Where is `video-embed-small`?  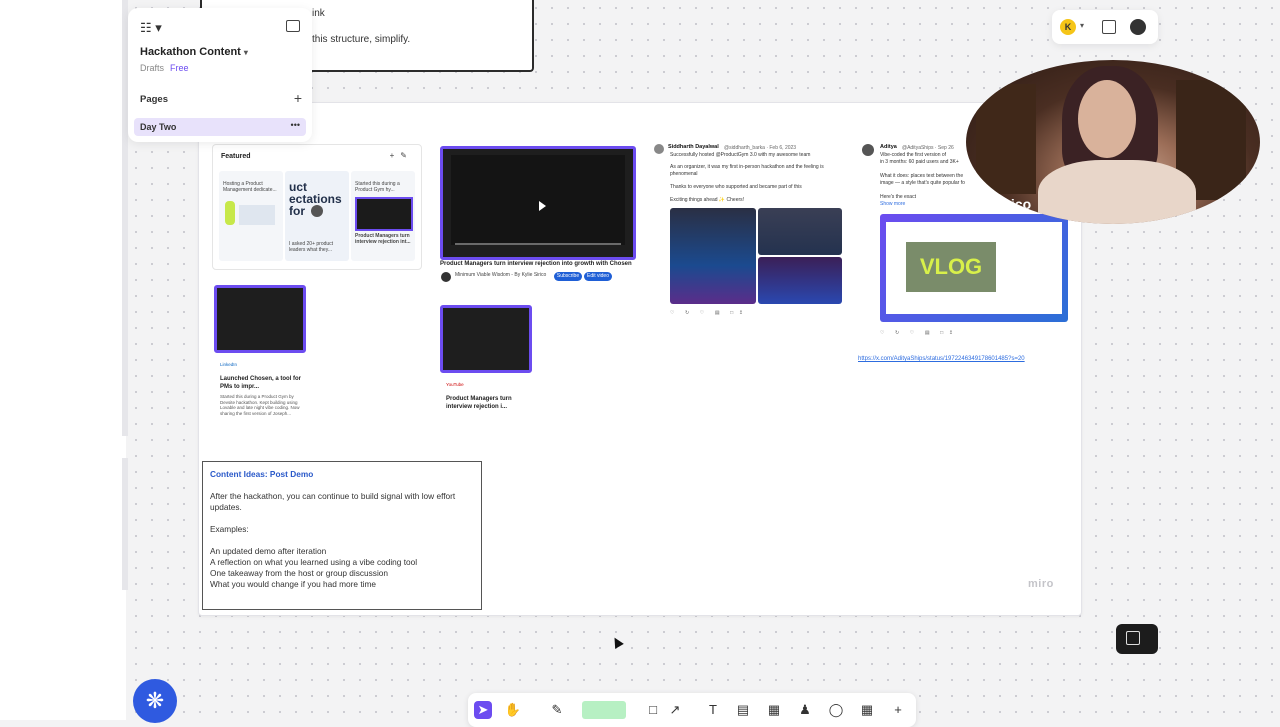
video-embed-small is located at coordinates (486, 339).